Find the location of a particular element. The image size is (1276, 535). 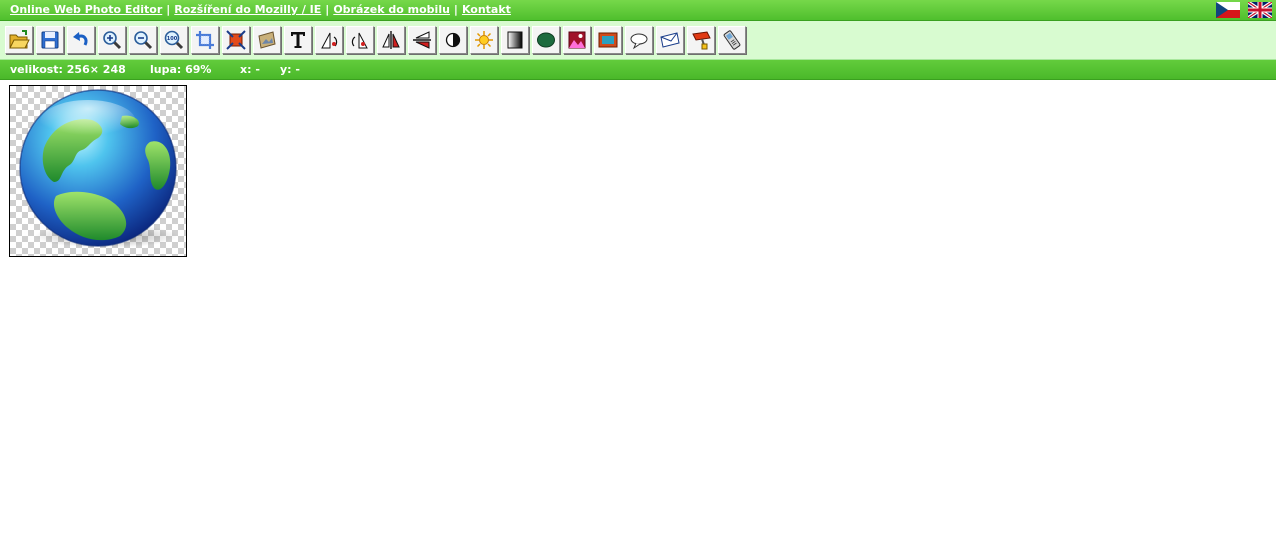

flip-vertical-icon is located at coordinates (391, 40).